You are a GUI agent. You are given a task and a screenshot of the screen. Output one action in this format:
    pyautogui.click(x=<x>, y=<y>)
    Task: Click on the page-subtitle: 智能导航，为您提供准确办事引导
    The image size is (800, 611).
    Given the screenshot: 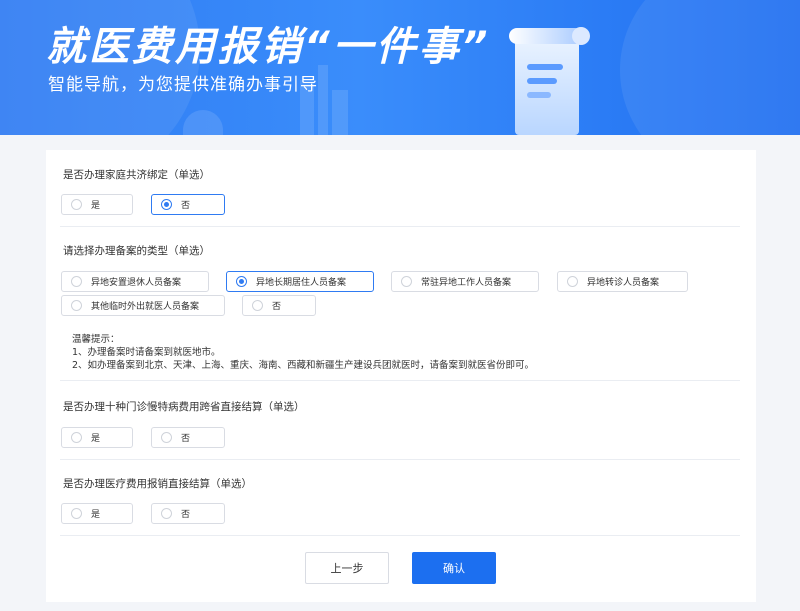 What is the action you would take?
    pyautogui.click(x=183, y=85)
    